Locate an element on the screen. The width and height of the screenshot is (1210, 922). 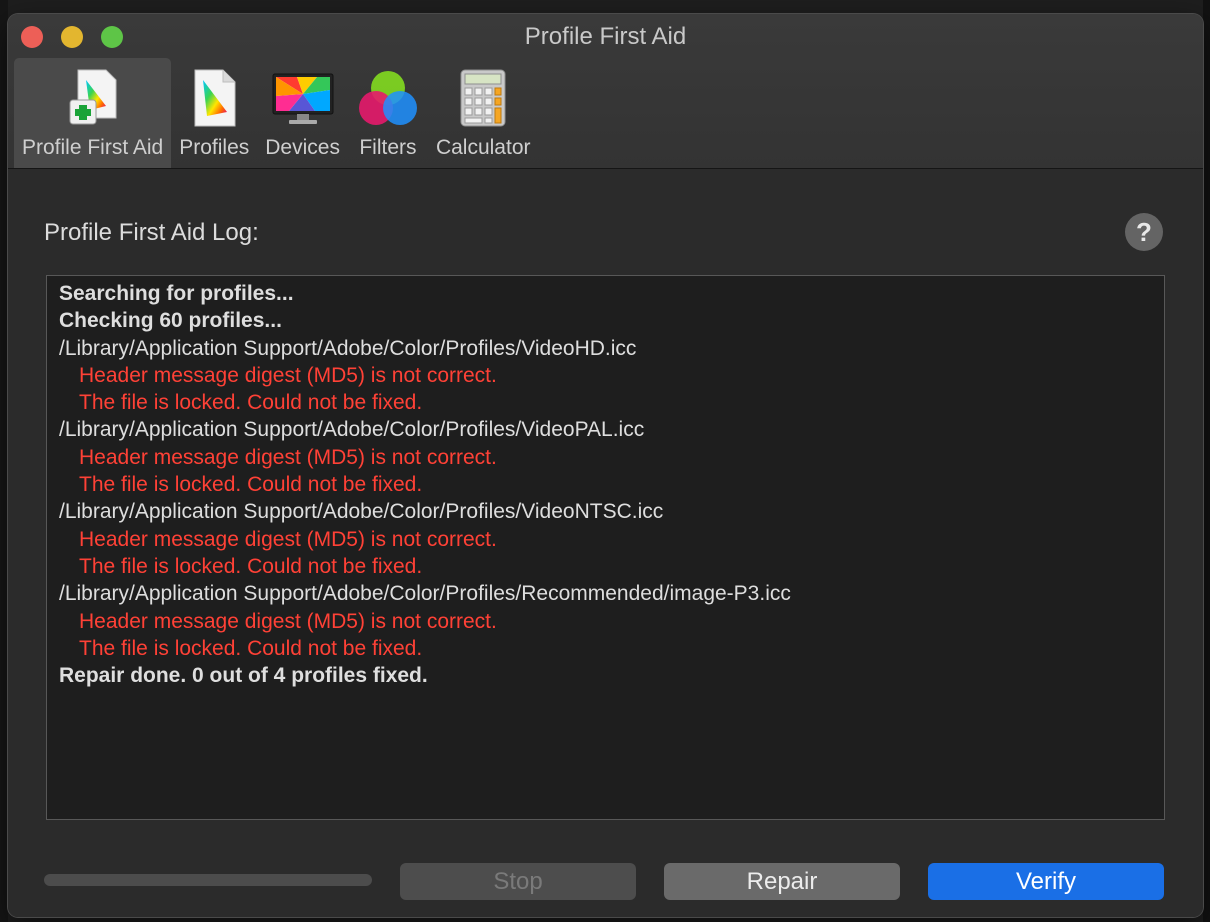
tab-label: Profile First Aid is located at coordinates (93, 147).